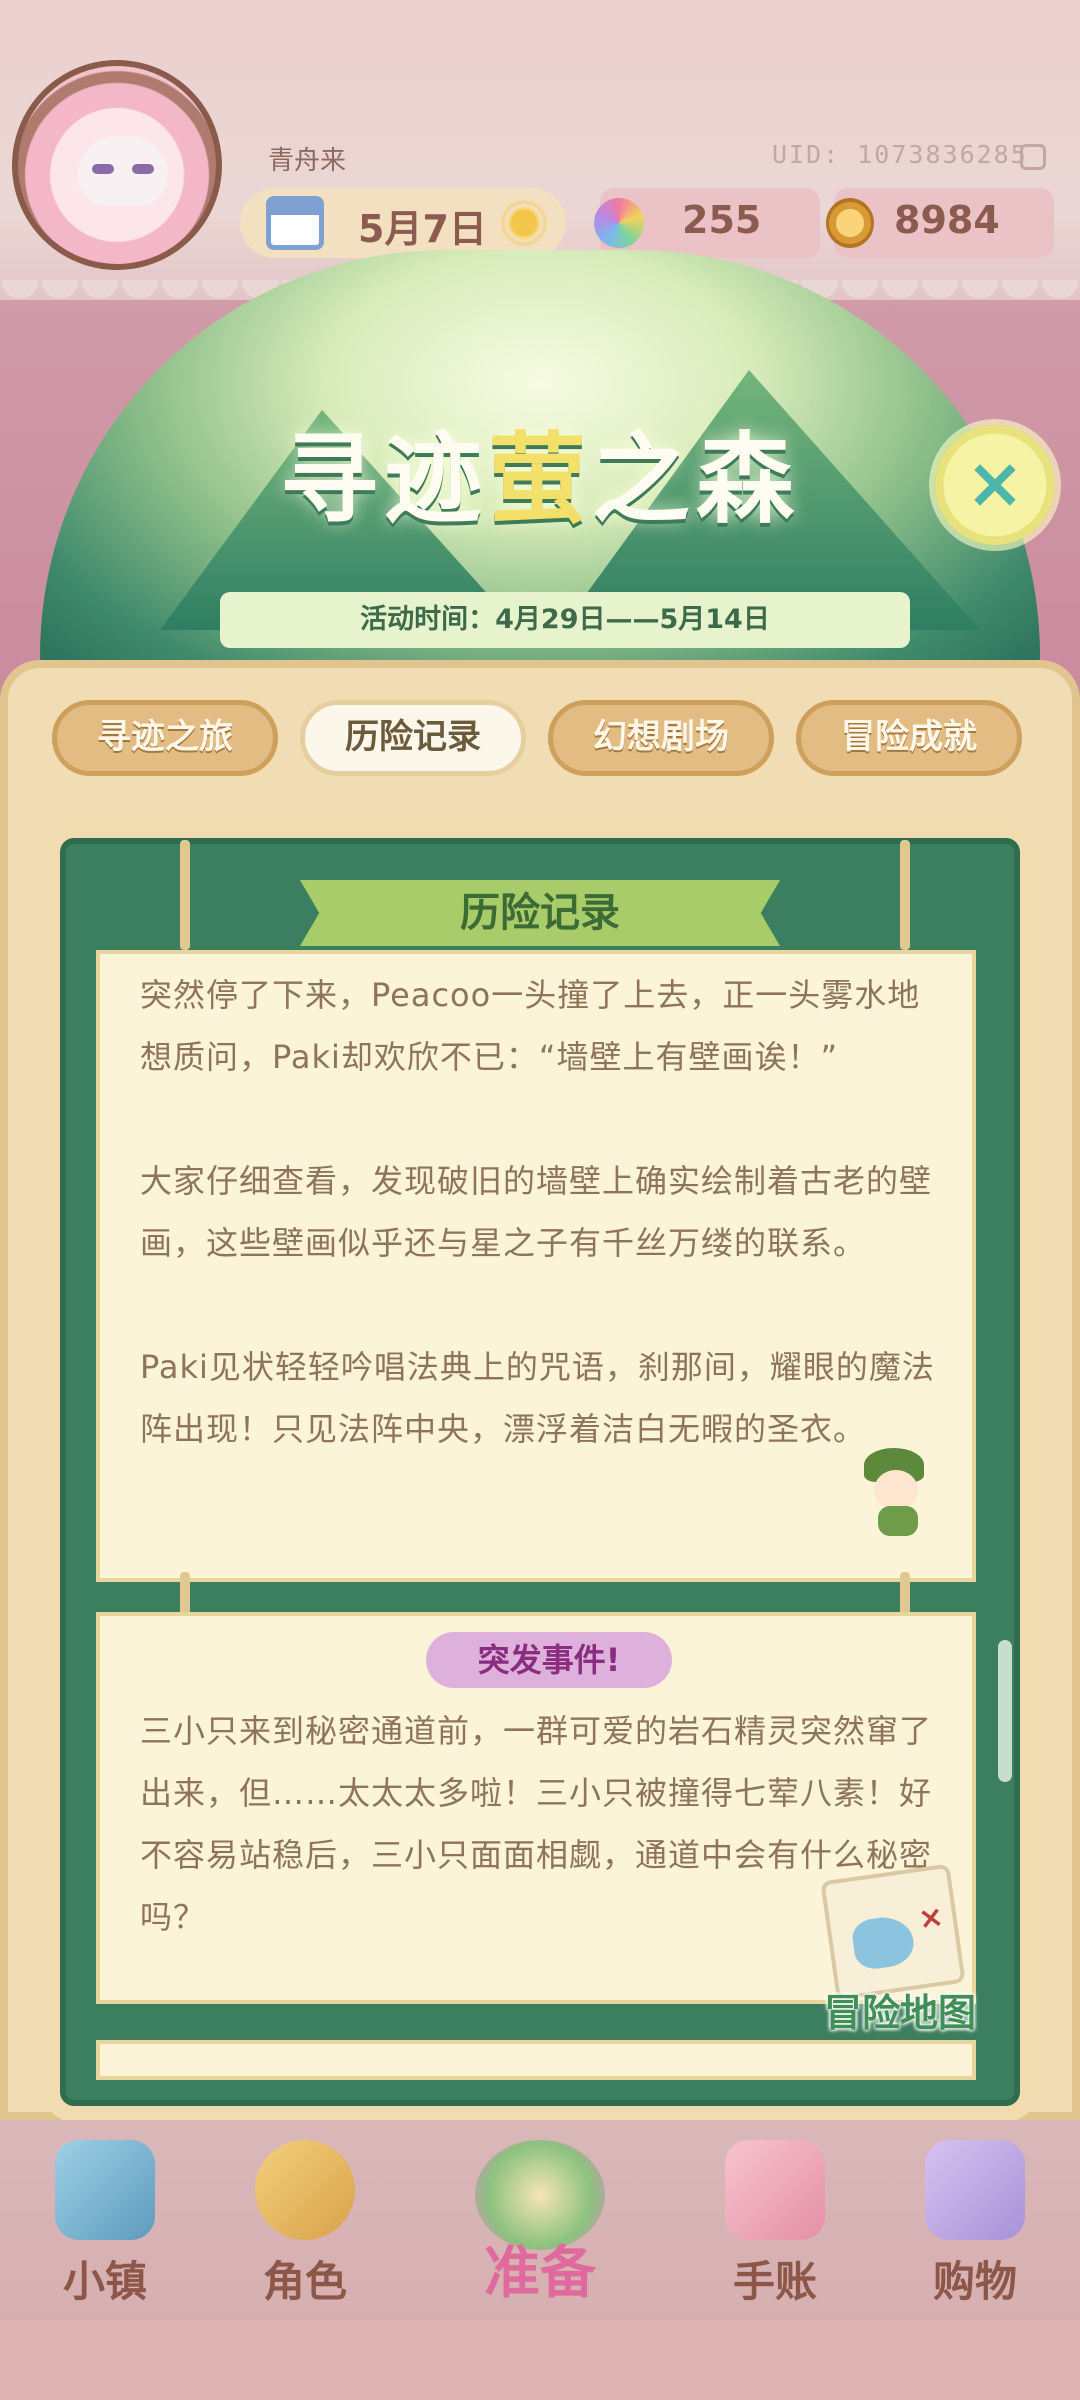  I want to click on nav-journal: 手账, so click(775, 2230).